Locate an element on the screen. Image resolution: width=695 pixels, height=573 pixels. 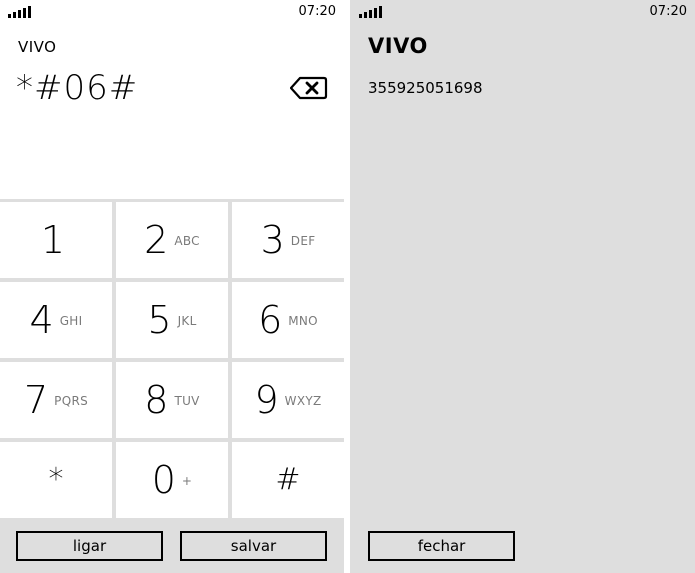
key-letters: WXYZ is located at coordinates (303, 401).